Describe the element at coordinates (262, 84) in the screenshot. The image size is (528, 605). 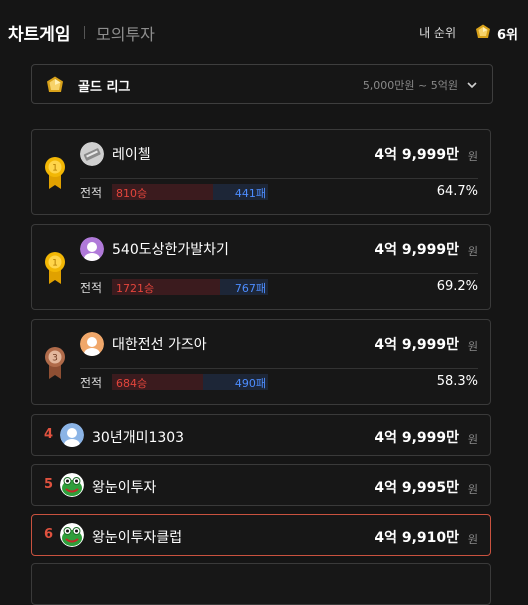
I see `league-selector: 골드 리그 5,000만원 ~ 5억원` at that location.